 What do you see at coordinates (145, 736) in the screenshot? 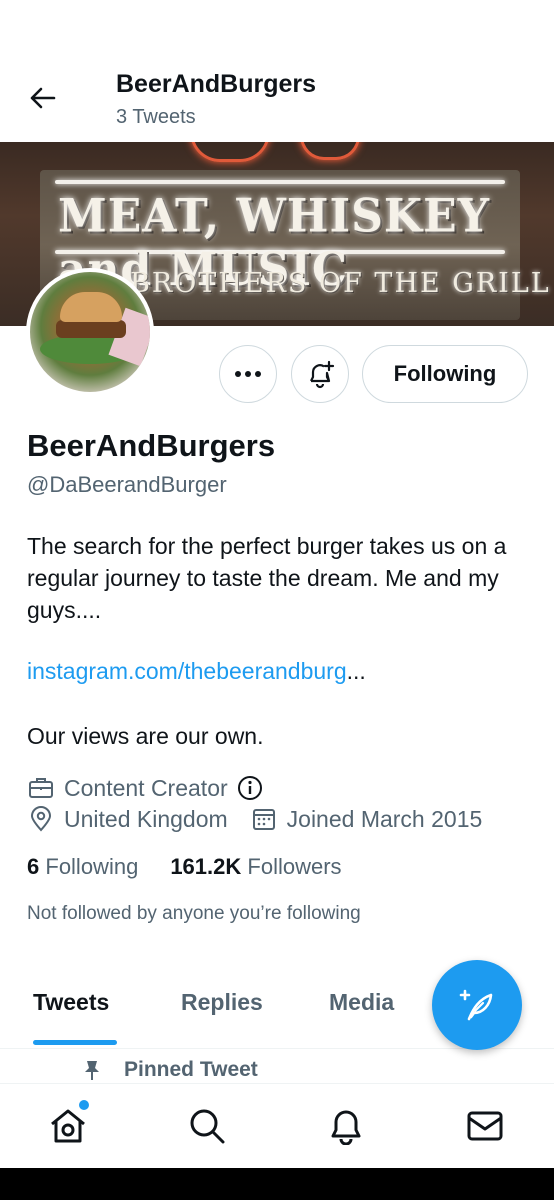
I see `profile-bio-extra: Our views are our own.` at bounding box center [145, 736].